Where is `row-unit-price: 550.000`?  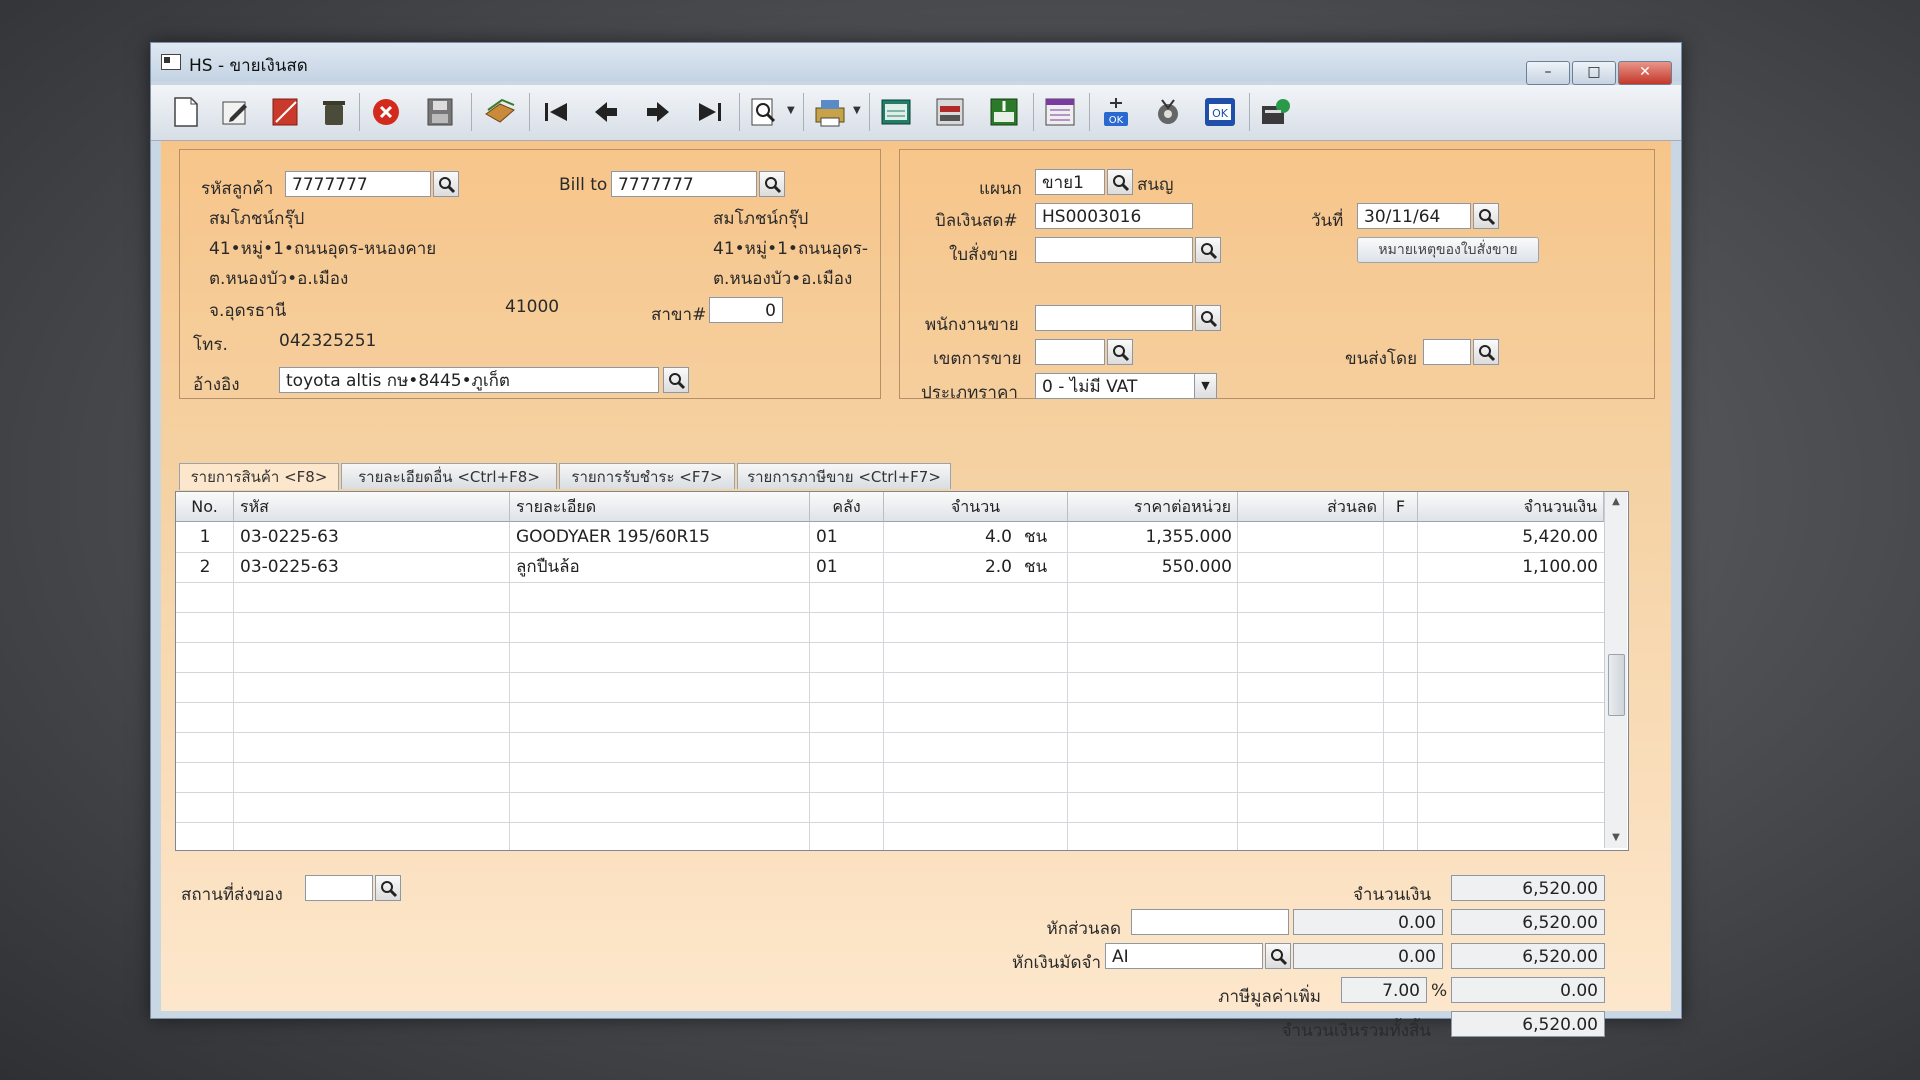
row-unit-price: 550.000 is located at coordinates (1196, 567).